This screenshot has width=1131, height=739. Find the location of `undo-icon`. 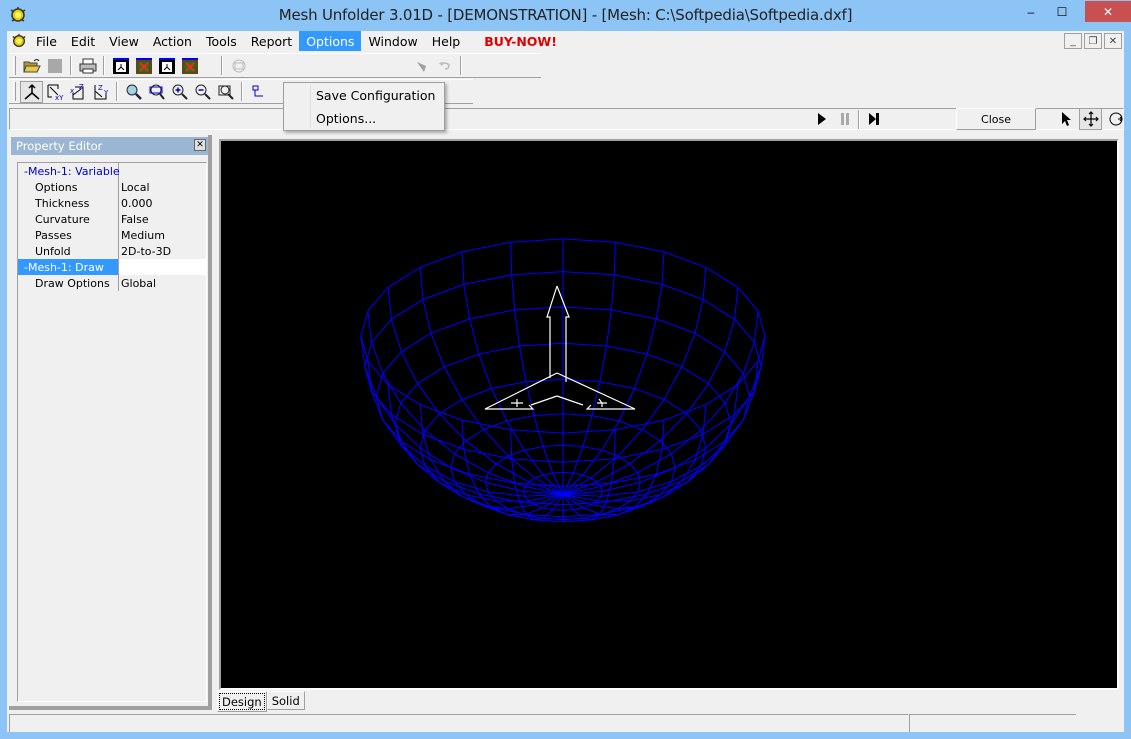

undo-icon is located at coordinates (444, 65).